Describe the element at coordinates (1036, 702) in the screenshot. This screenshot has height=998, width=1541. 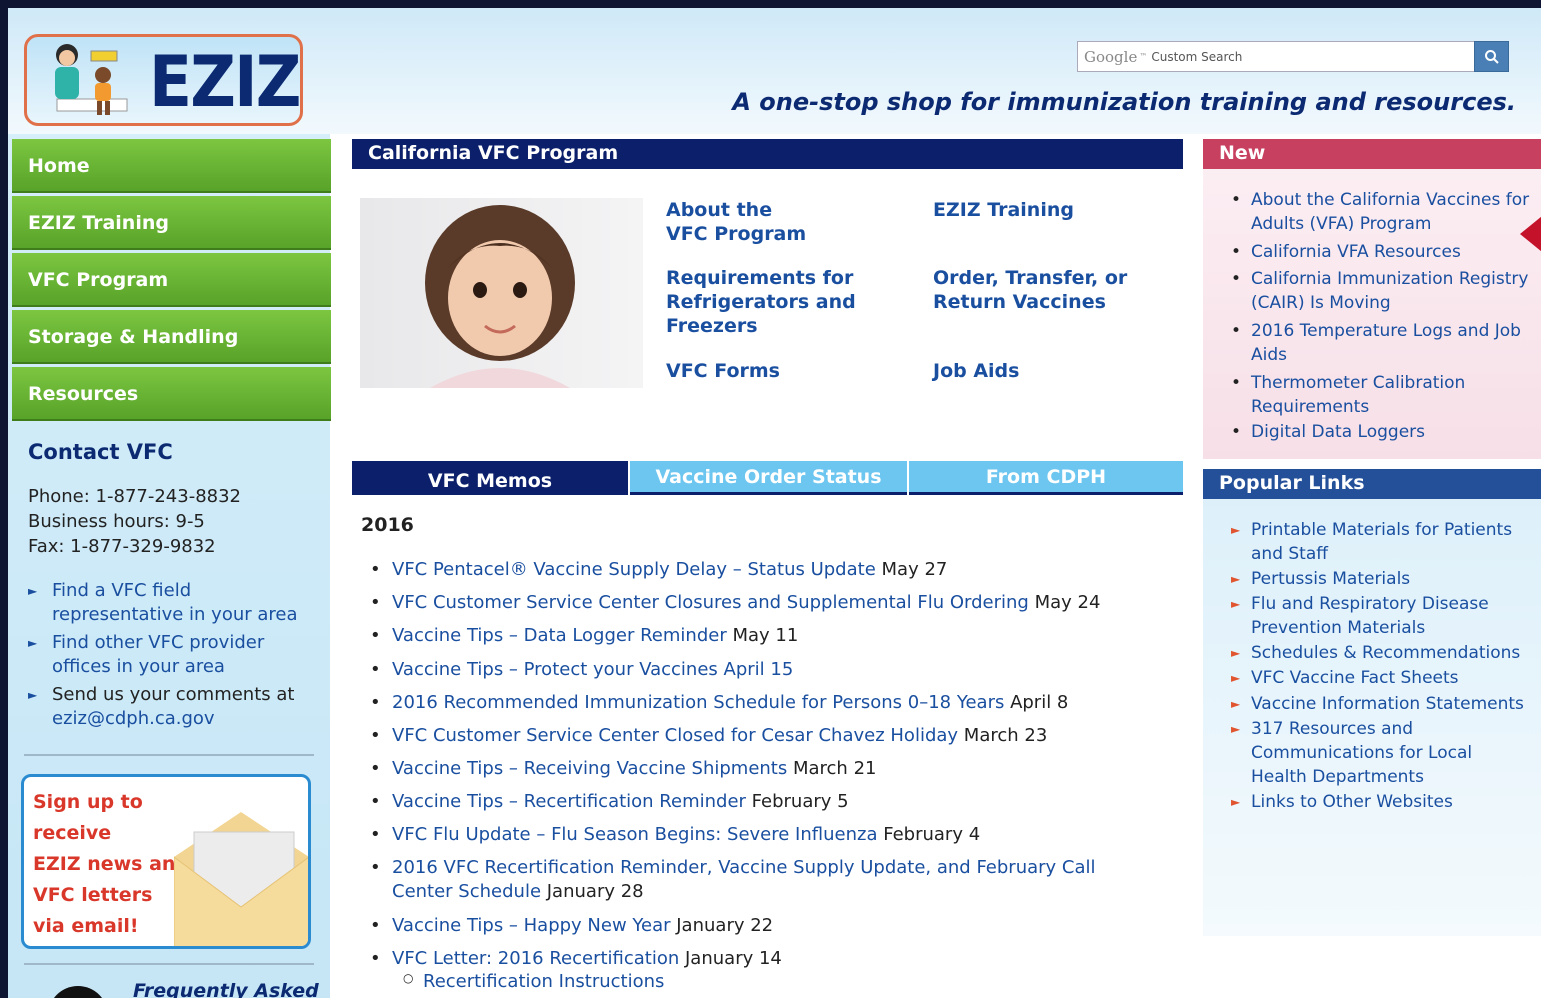
I see `memo-date: April 8` at that location.